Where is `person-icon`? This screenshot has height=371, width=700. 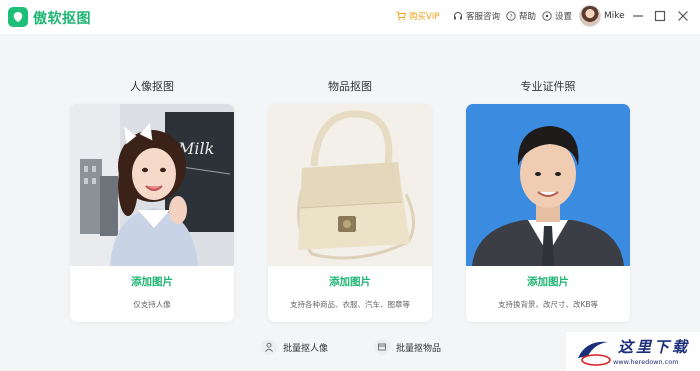
person-icon is located at coordinates (269, 347).